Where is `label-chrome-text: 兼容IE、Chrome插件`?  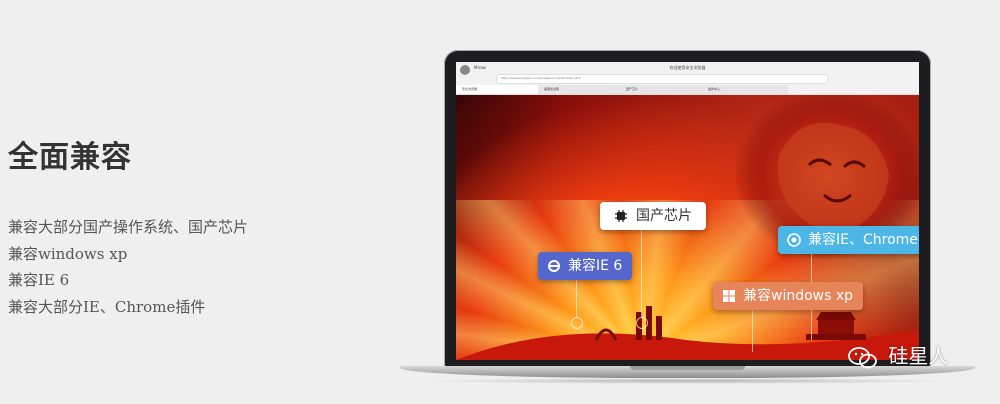
label-chrome-text: 兼容IE、Chrome插件 is located at coordinates (863, 240).